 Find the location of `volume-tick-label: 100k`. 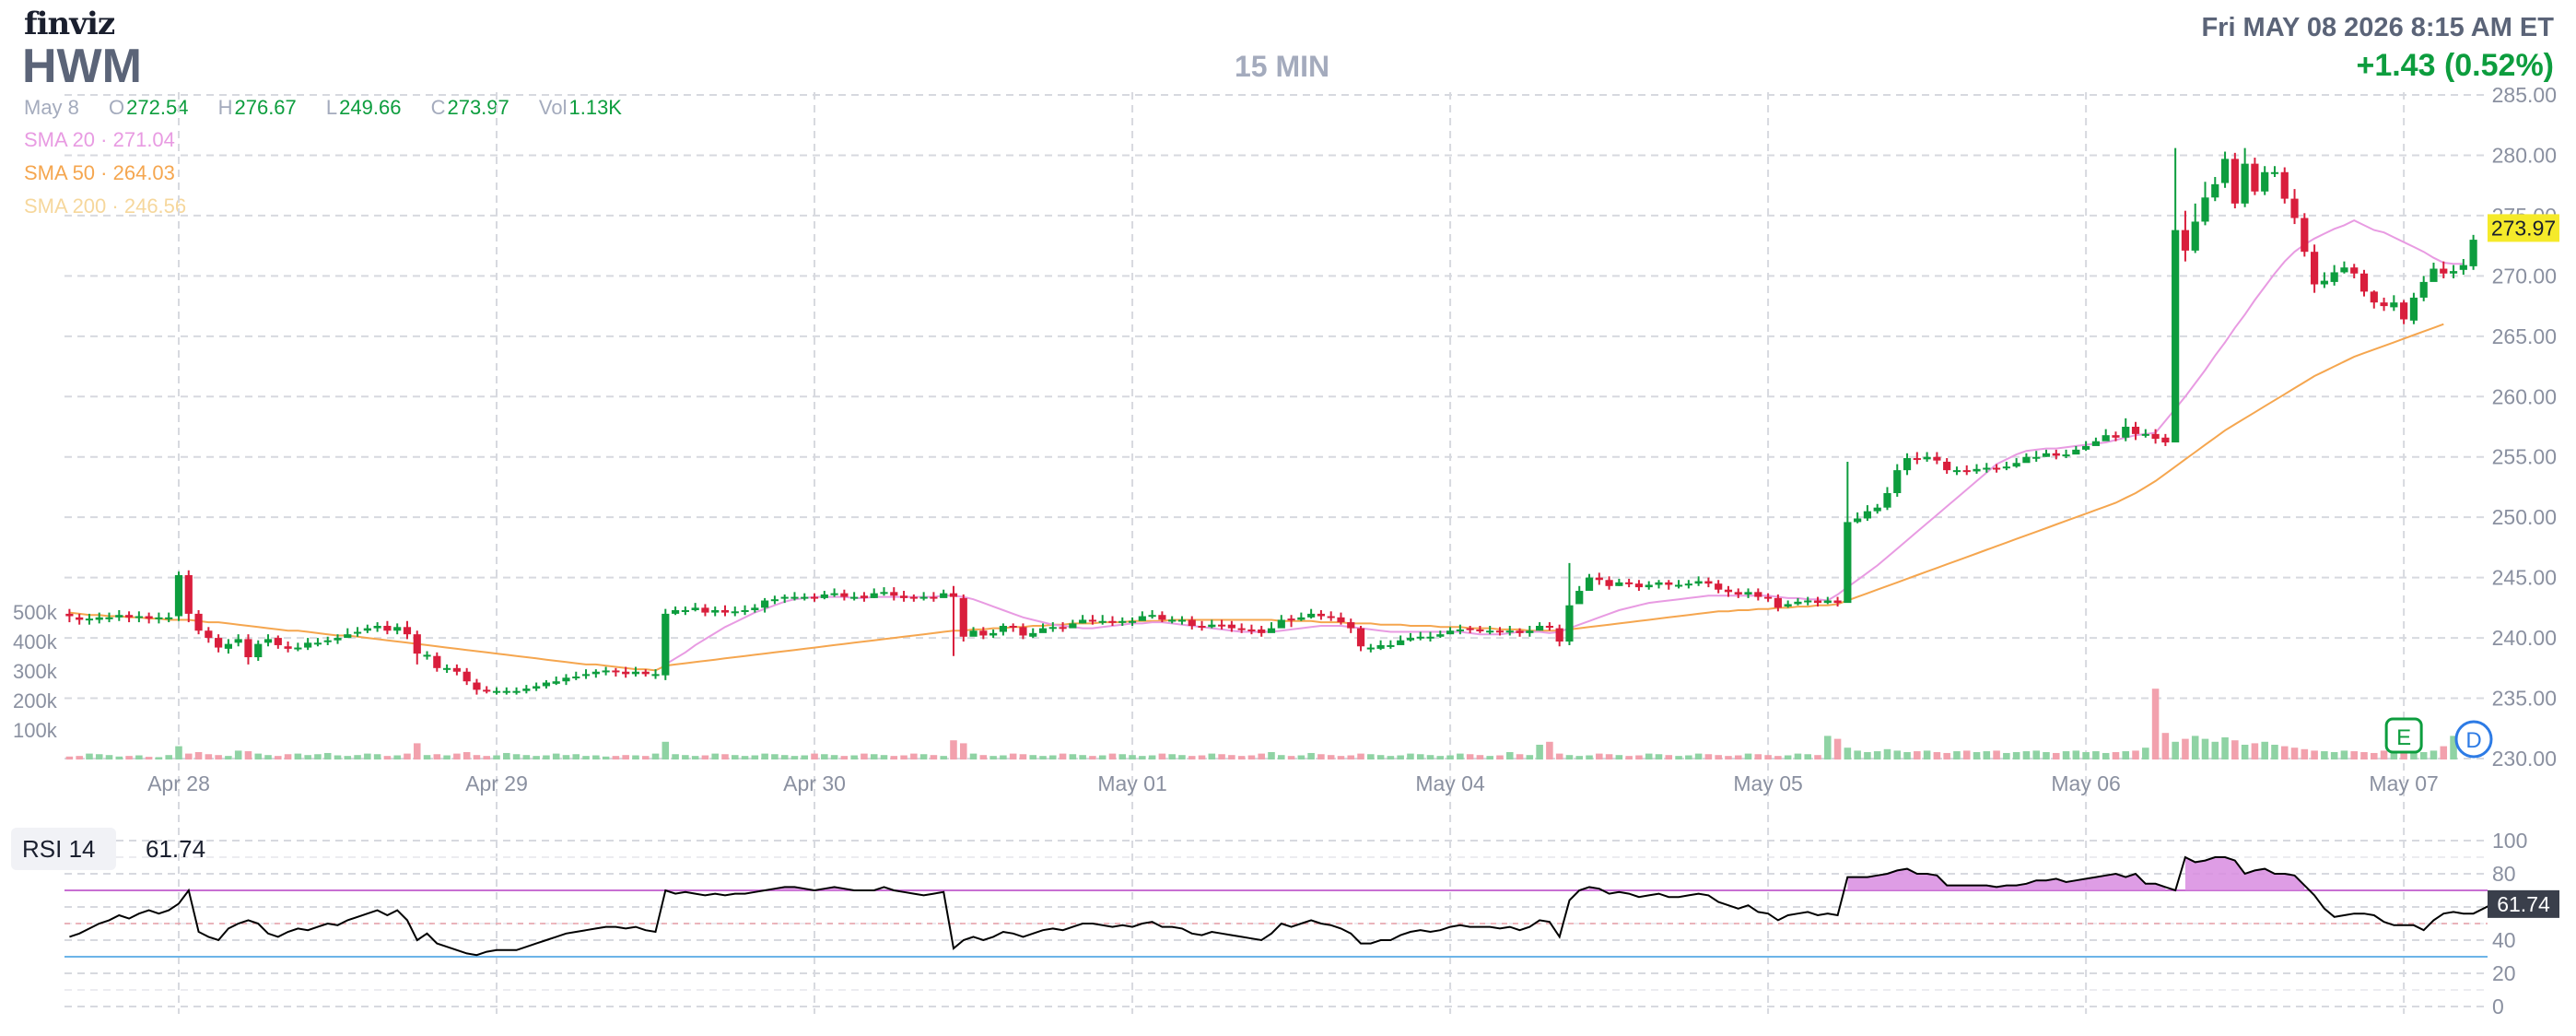

volume-tick-label: 100k is located at coordinates (35, 731).